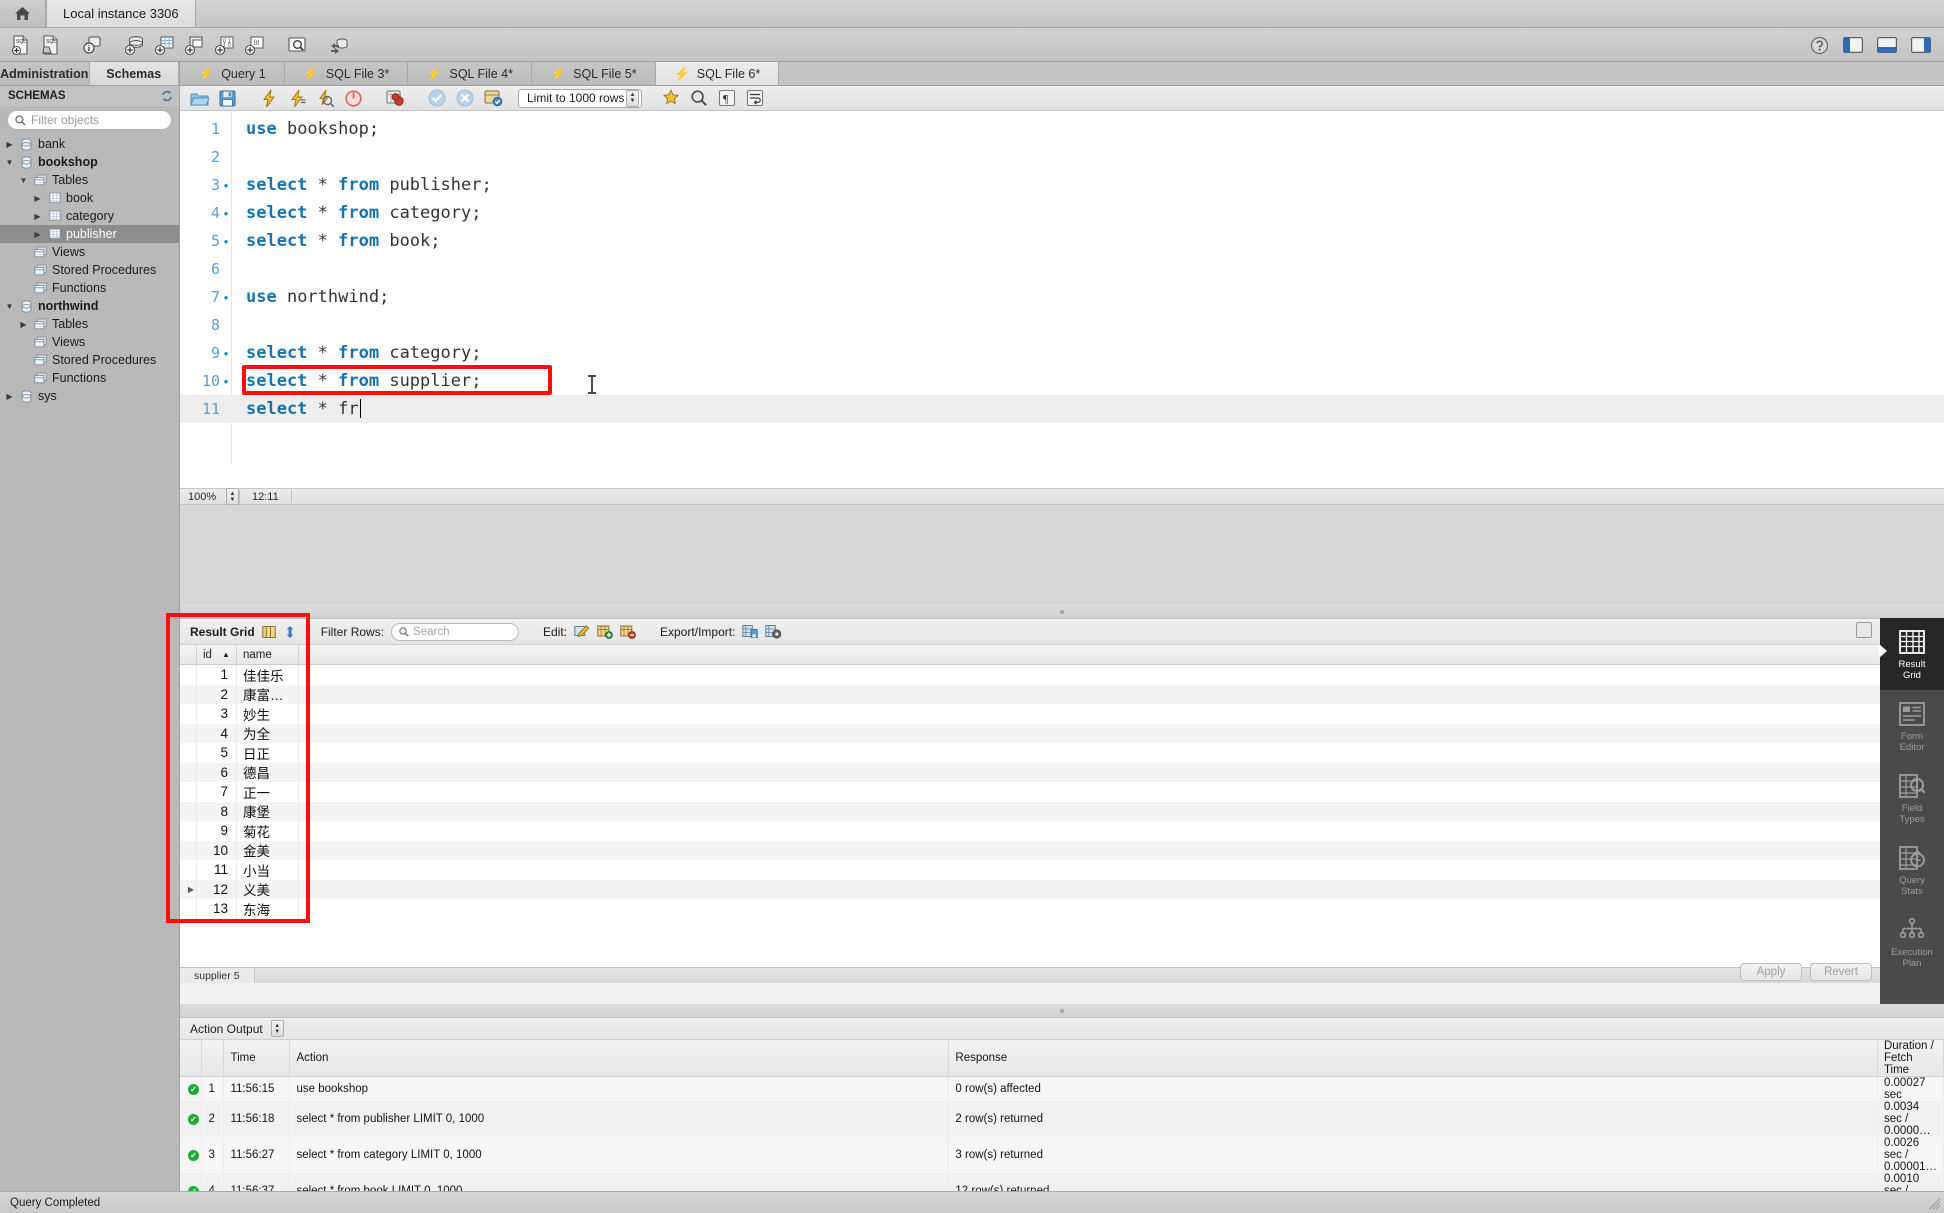  What do you see at coordinates (1771, 972) in the screenshot?
I see `apply-button: Apply` at bounding box center [1771, 972].